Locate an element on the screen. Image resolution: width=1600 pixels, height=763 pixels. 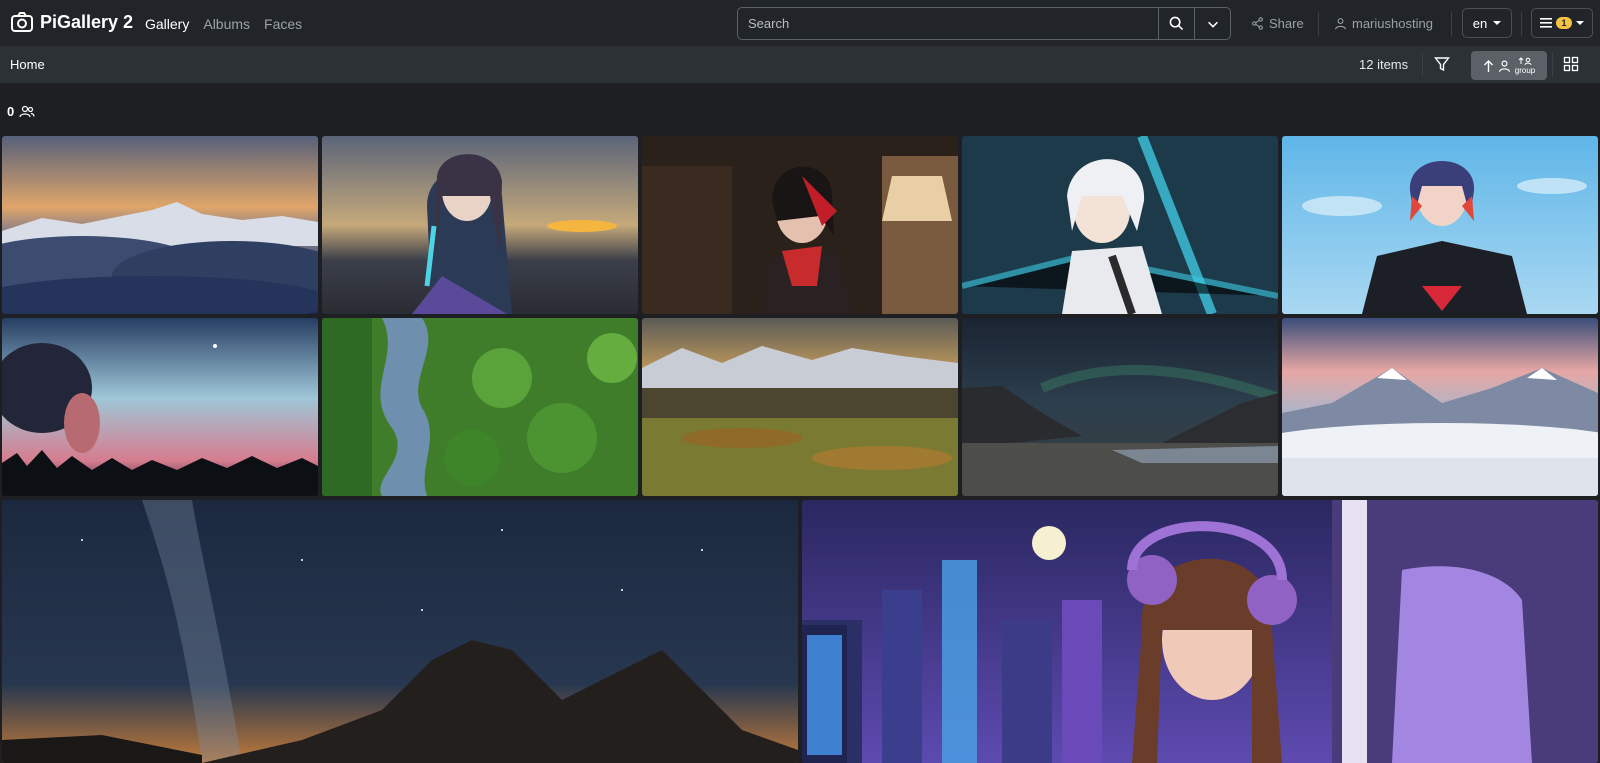
photo-night-sky-trees is located at coordinates (160, 407).